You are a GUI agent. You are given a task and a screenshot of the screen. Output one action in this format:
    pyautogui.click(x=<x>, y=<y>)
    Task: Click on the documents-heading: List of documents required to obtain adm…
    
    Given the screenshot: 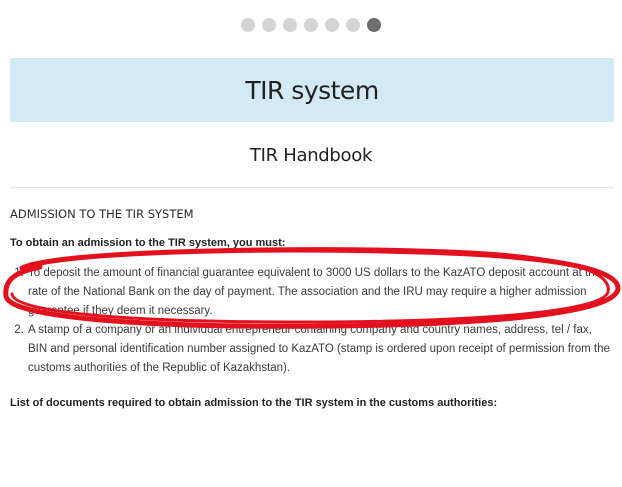 What is the action you would take?
    pyautogui.click(x=254, y=403)
    